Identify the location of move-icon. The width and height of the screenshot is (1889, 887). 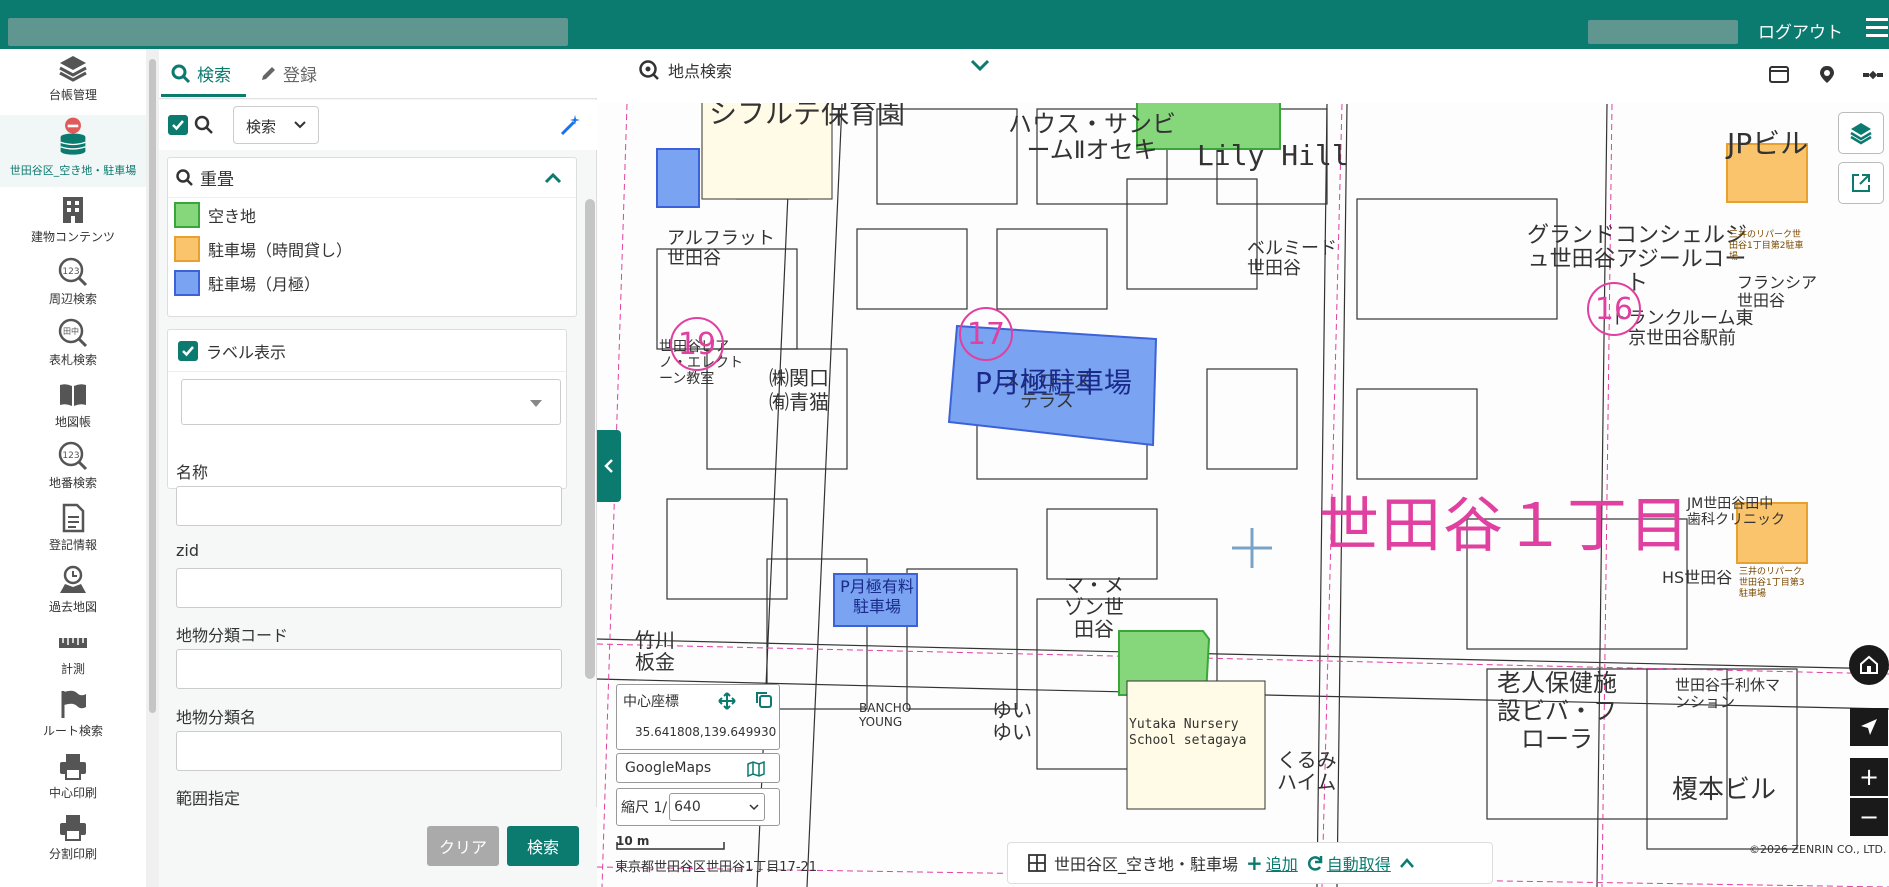
(727, 701).